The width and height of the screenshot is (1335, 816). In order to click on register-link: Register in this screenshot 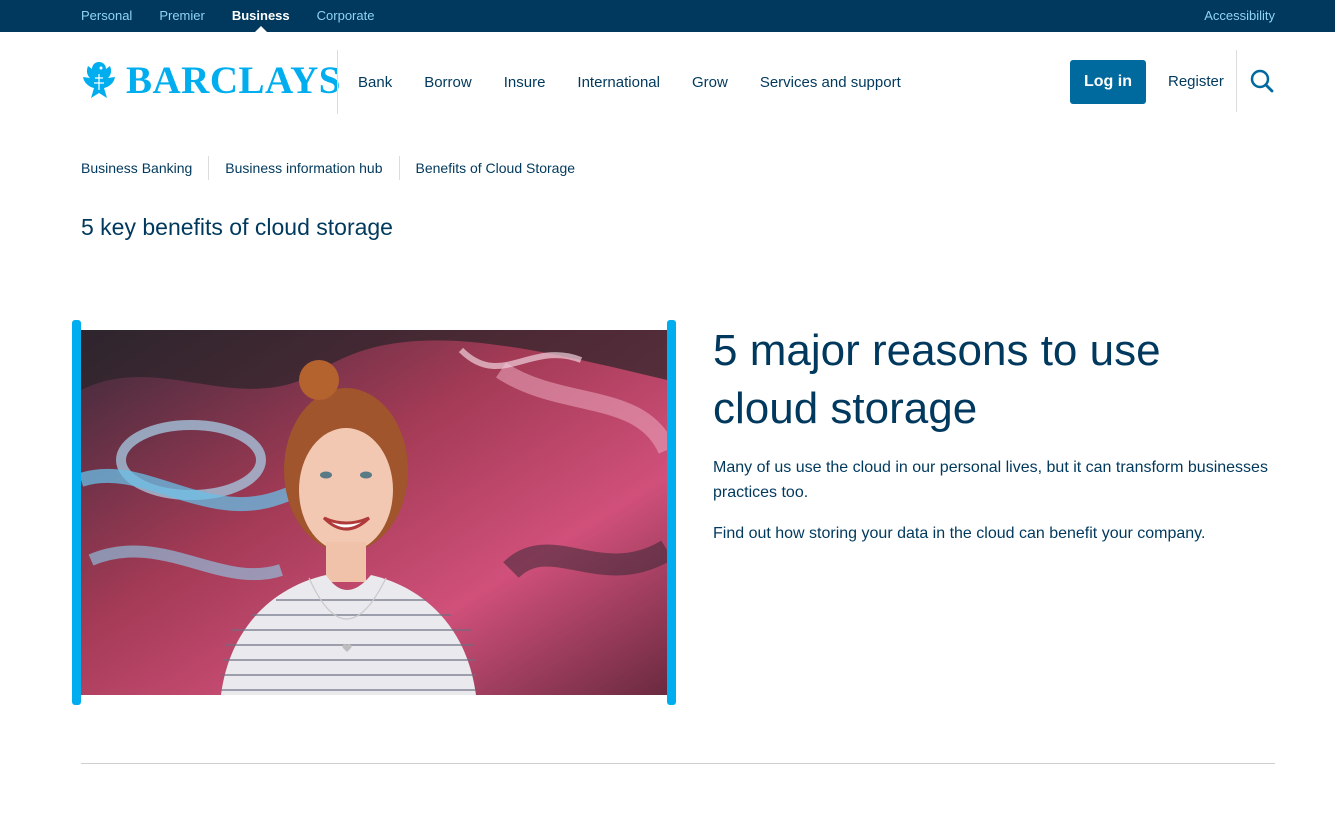, I will do `click(1196, 81)`.